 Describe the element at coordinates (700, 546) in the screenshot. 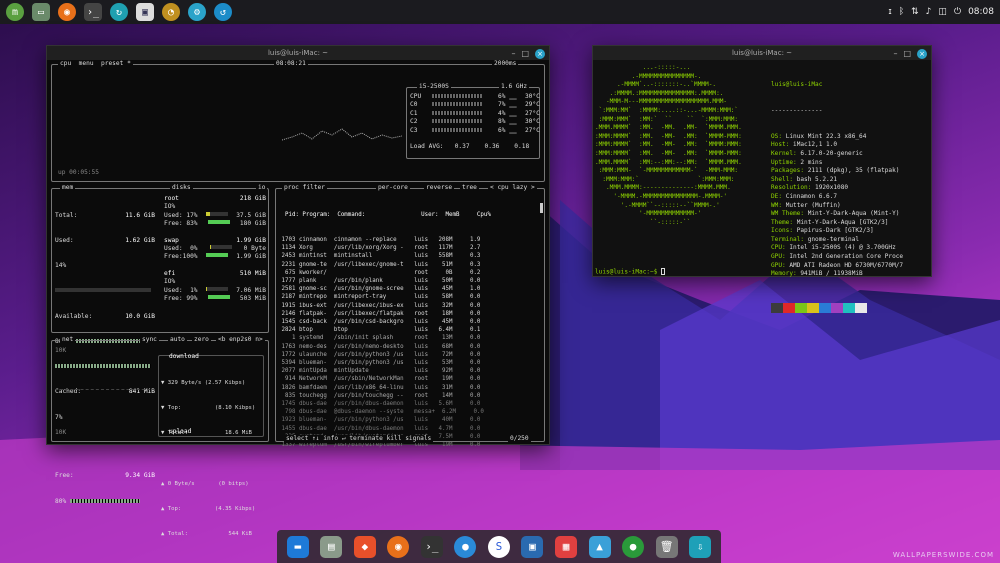

I see `download-icon: ⇩` at that location.